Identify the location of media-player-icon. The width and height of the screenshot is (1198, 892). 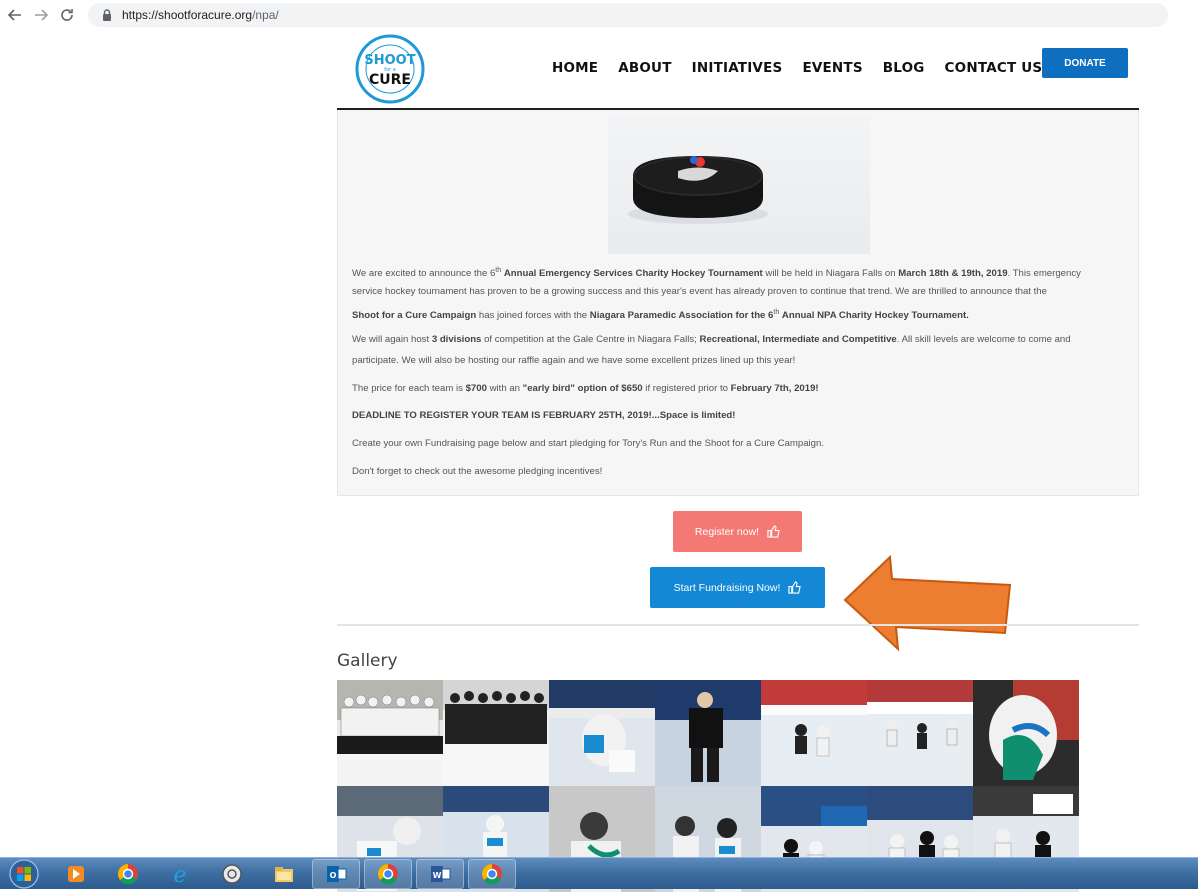
(76, 874).